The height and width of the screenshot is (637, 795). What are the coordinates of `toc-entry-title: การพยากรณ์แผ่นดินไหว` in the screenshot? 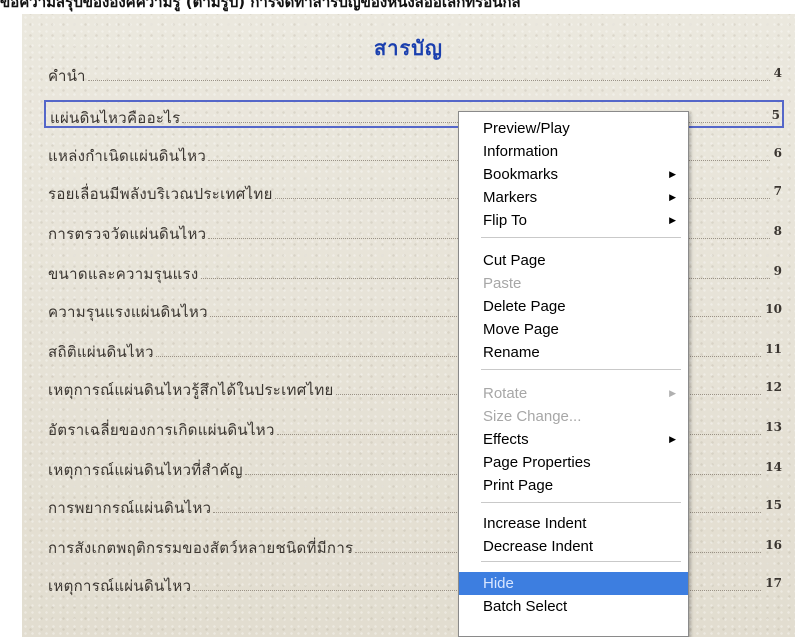 It's located at (130, 508).